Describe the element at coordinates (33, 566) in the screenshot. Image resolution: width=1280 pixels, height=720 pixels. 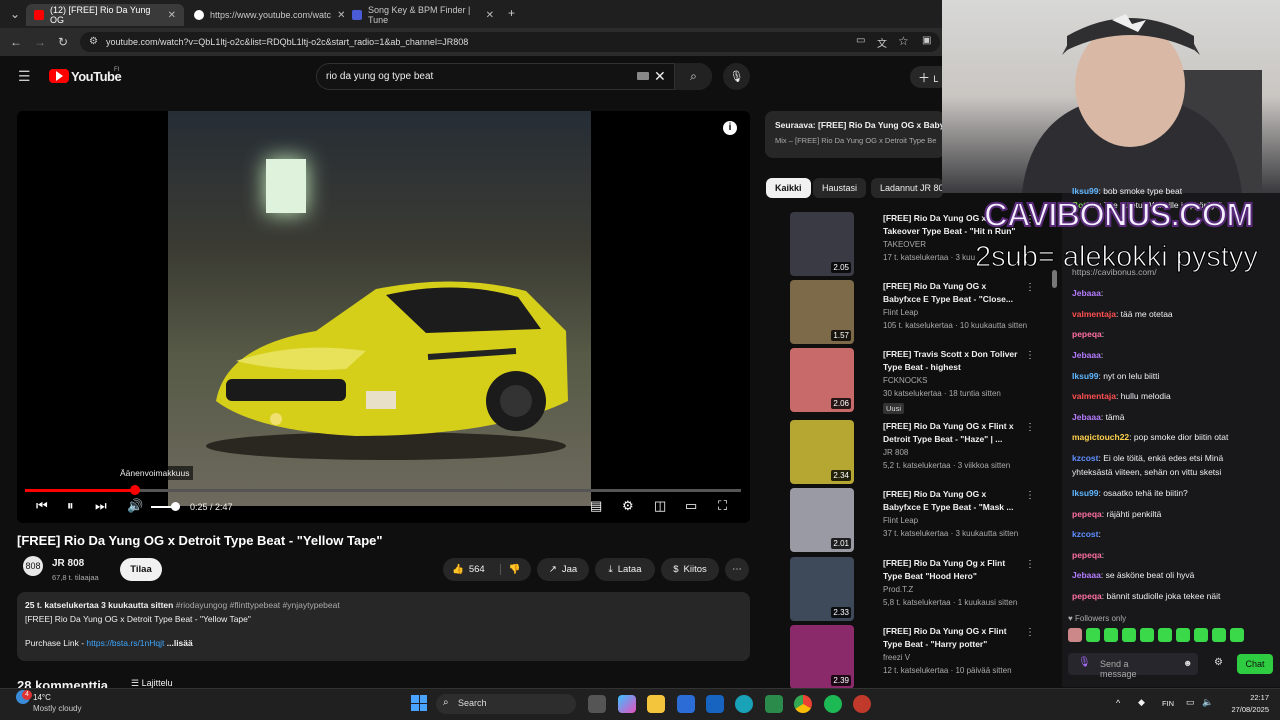
I see `channel-avatar: 808` at that location.